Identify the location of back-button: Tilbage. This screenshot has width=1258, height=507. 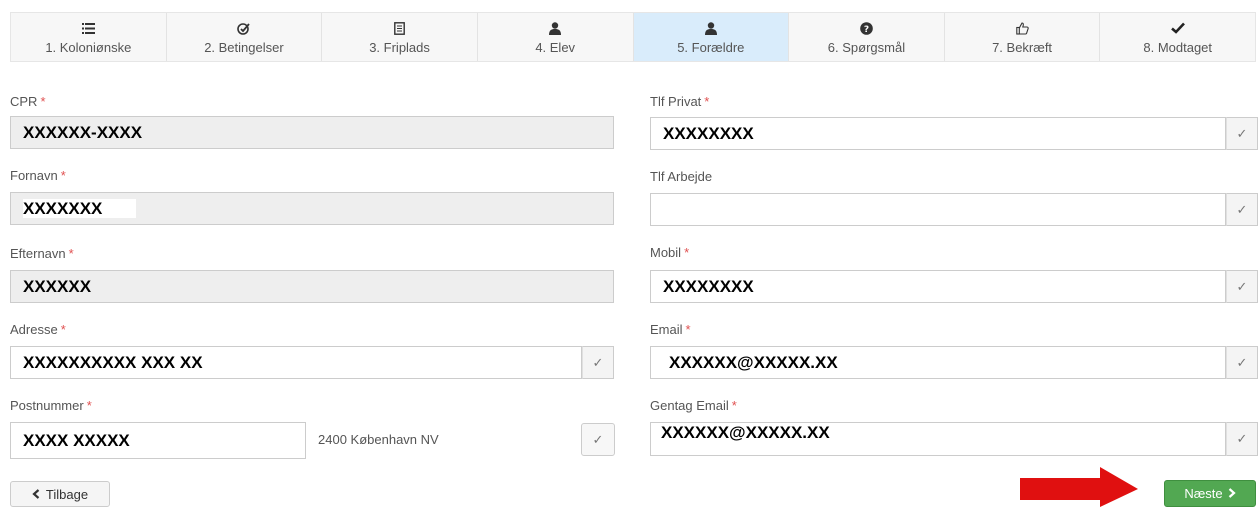
(60, 494).